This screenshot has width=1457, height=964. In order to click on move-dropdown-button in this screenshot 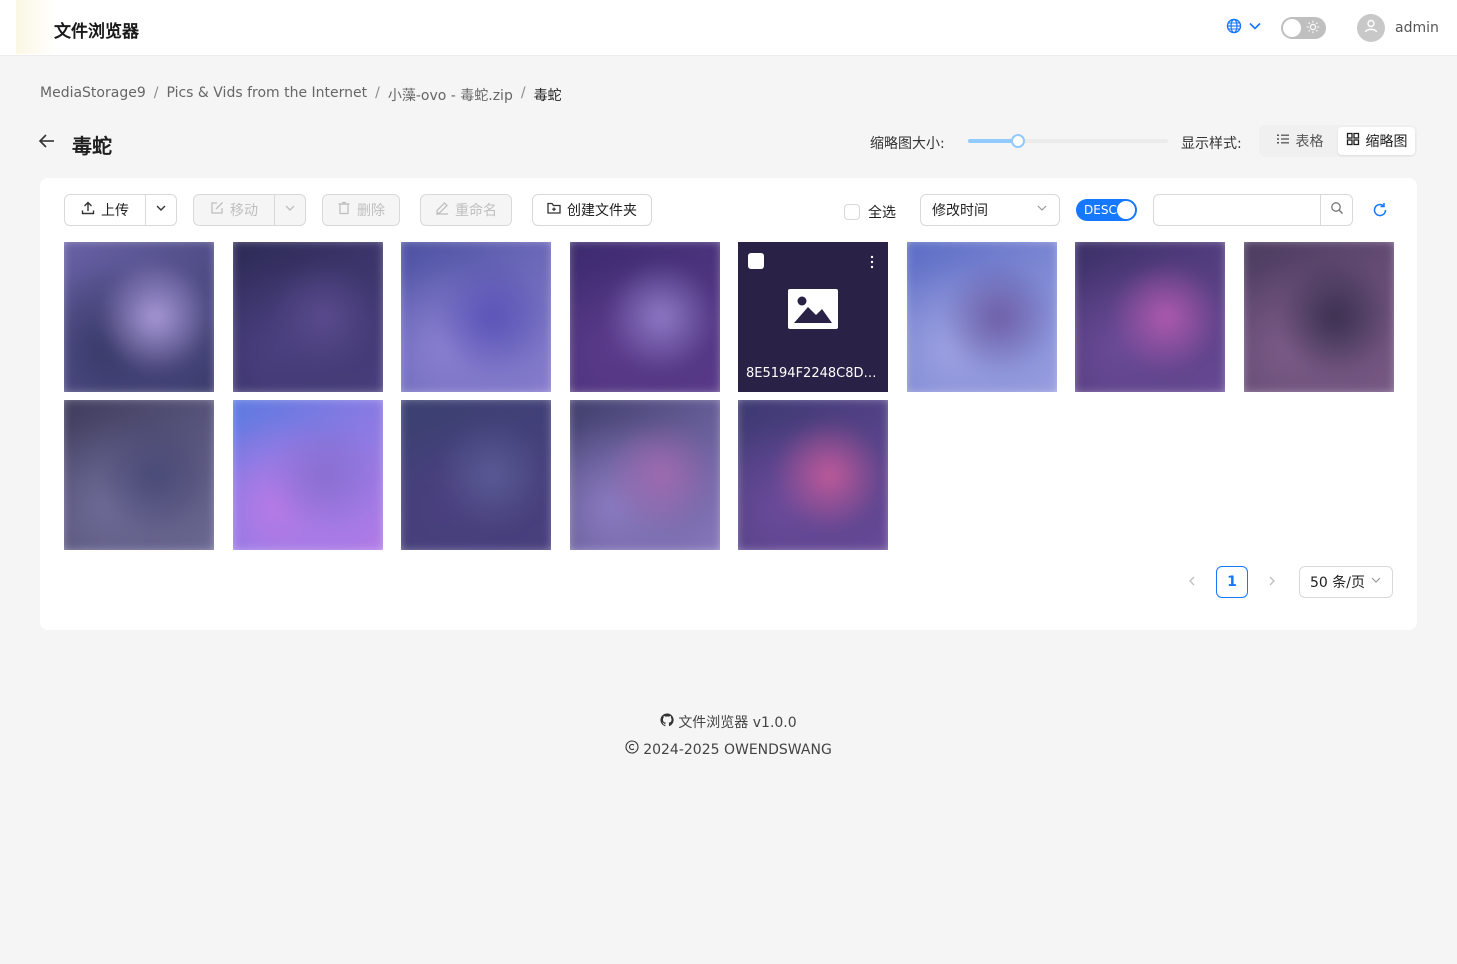, I will do `click(290, 210)`.